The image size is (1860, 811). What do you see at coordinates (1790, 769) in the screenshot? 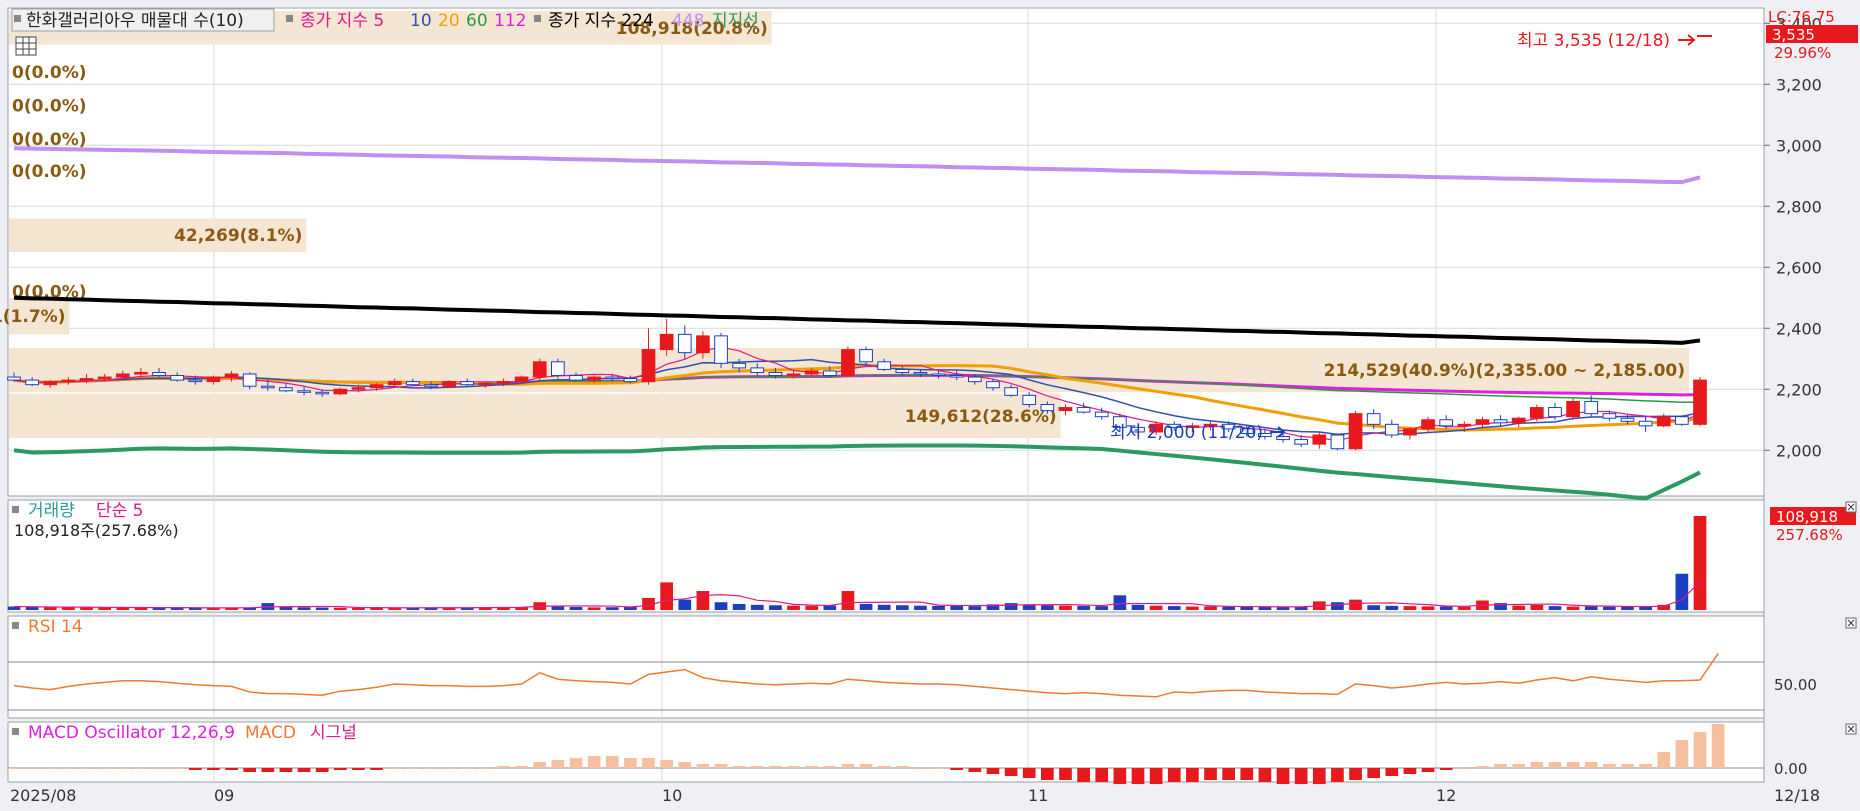
I see `macd-tick: 0.00` at bounding box center [1790, 769].